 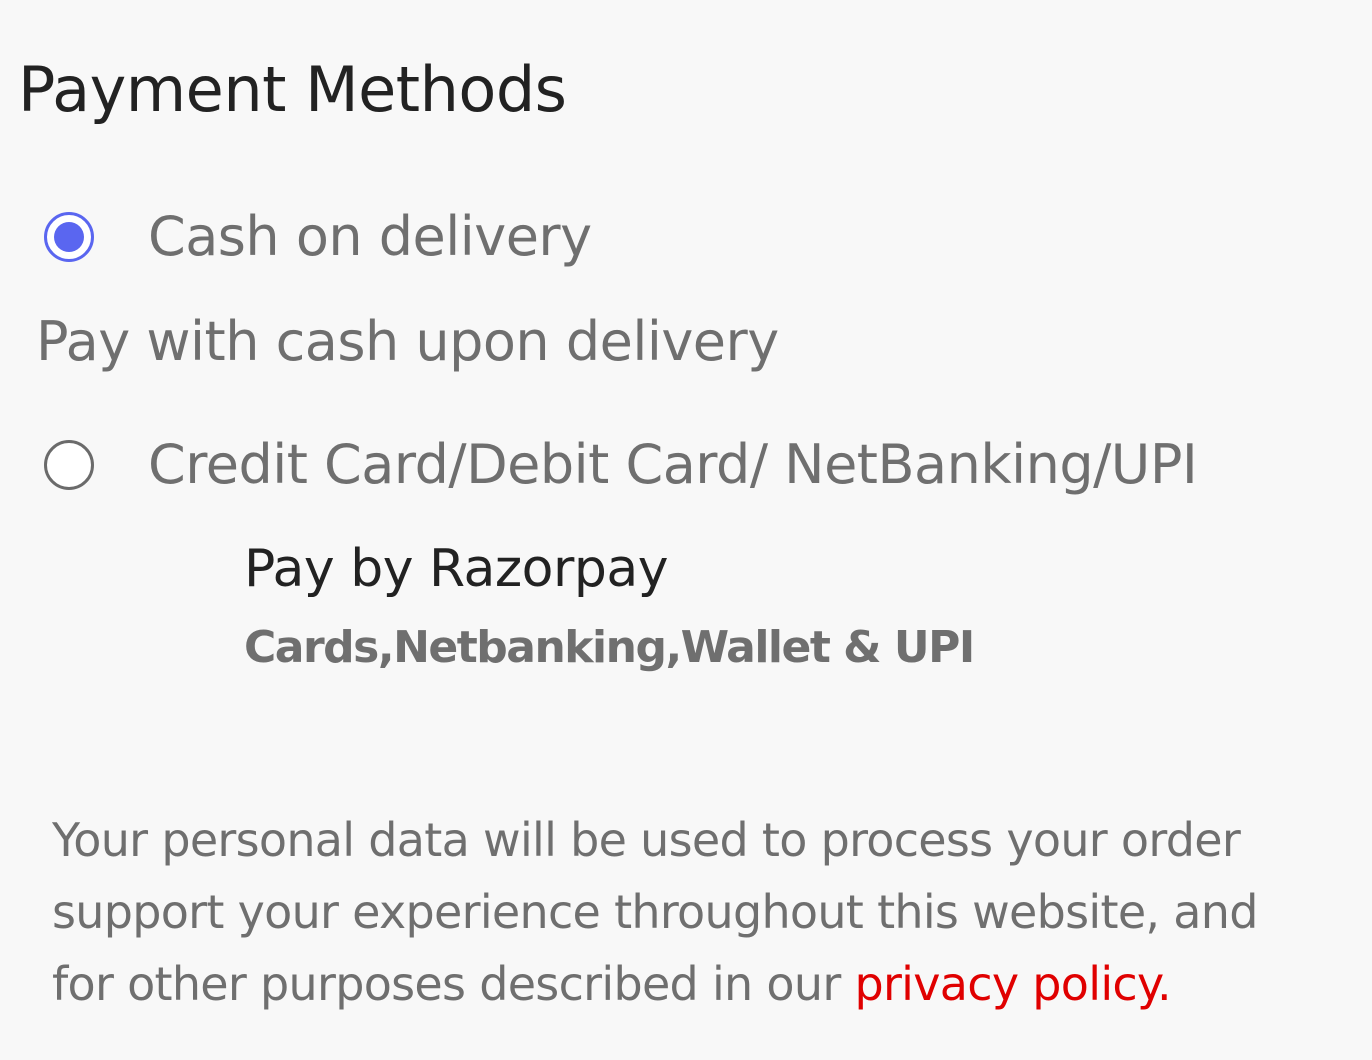 I want to click on razorpay-subtitle: Cards,Netbanking,Wallet & UPI, so click(x=609, y=647).